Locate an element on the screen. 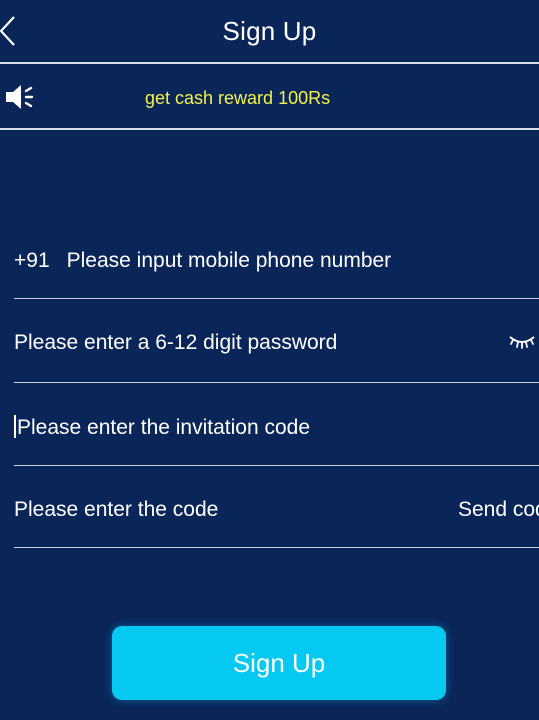  invitation-placeholder: Please enter the invitation code is located at coordinates (164, 427).